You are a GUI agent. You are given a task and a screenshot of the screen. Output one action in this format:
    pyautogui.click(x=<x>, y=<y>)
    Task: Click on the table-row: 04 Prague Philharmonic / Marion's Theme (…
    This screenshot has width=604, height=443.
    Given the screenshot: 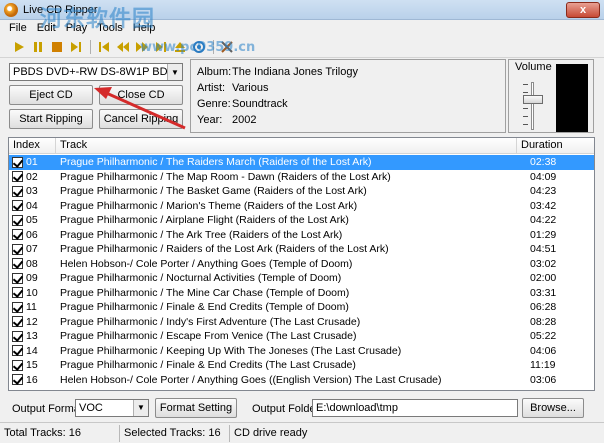 What is the action you would take?
    pyautogui.click(x=301, y=206)
    